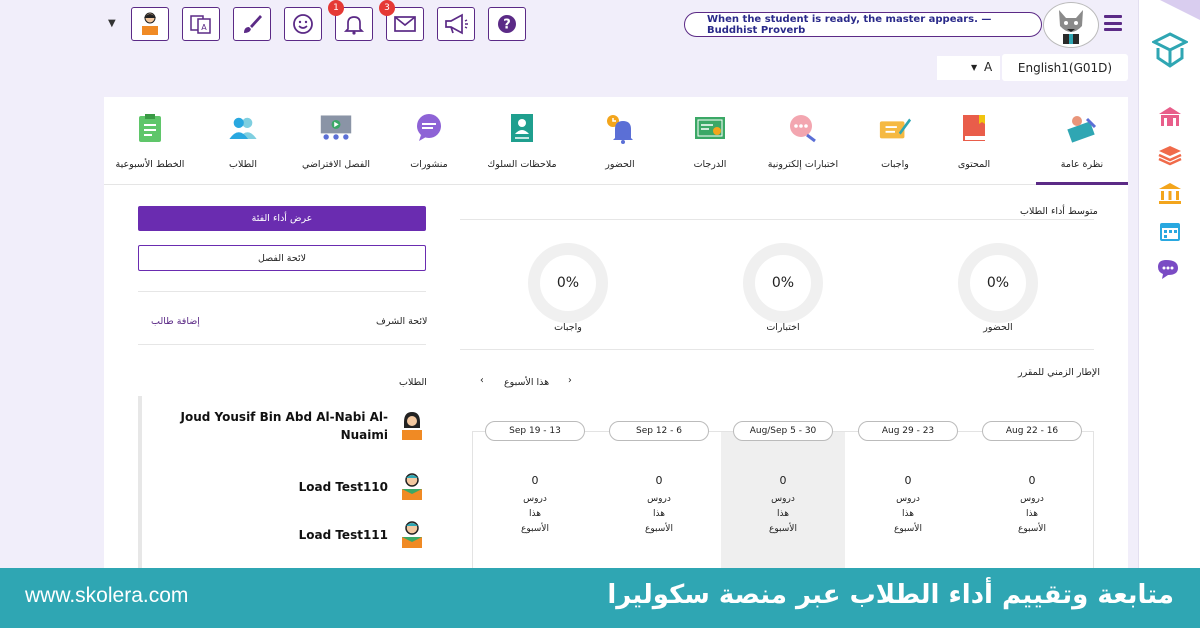 Image resolution: width=1200 pixels, height=628 pixels. I want to click on clipboard-icon, so click(150, 128).